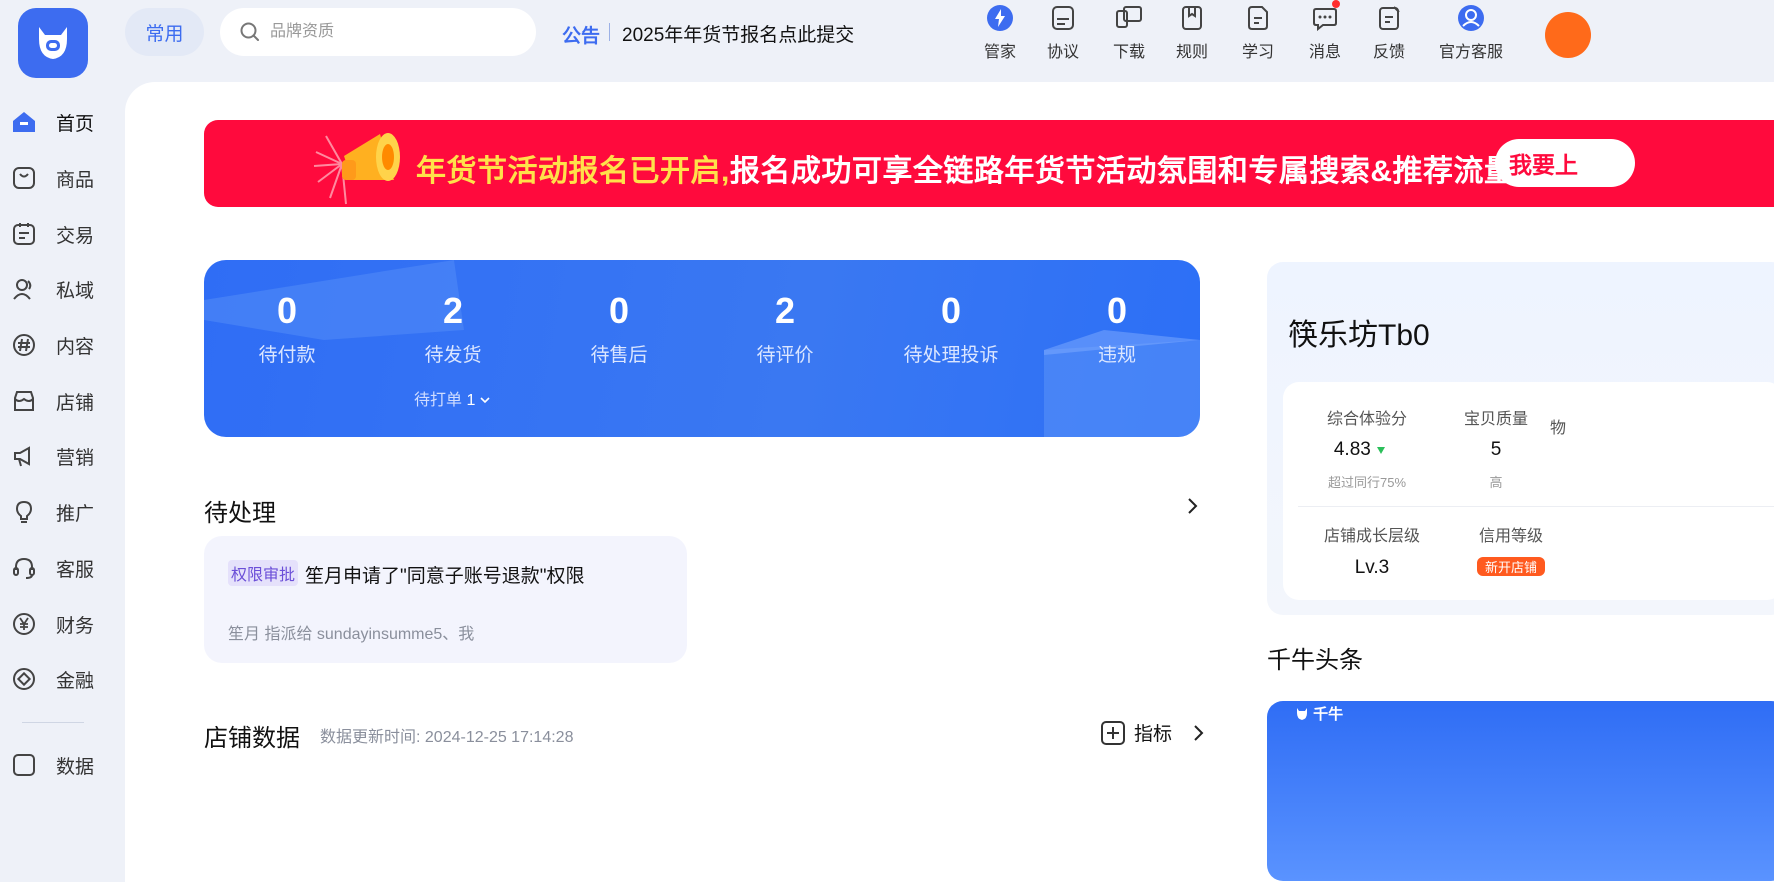  I want to click on tool-messages: 消息, so click(1325, 31).